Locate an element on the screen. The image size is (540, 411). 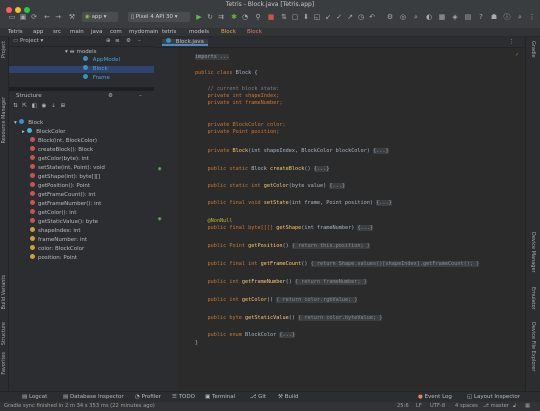
search-icon: ⌕ is located at coordinates (520, 17).